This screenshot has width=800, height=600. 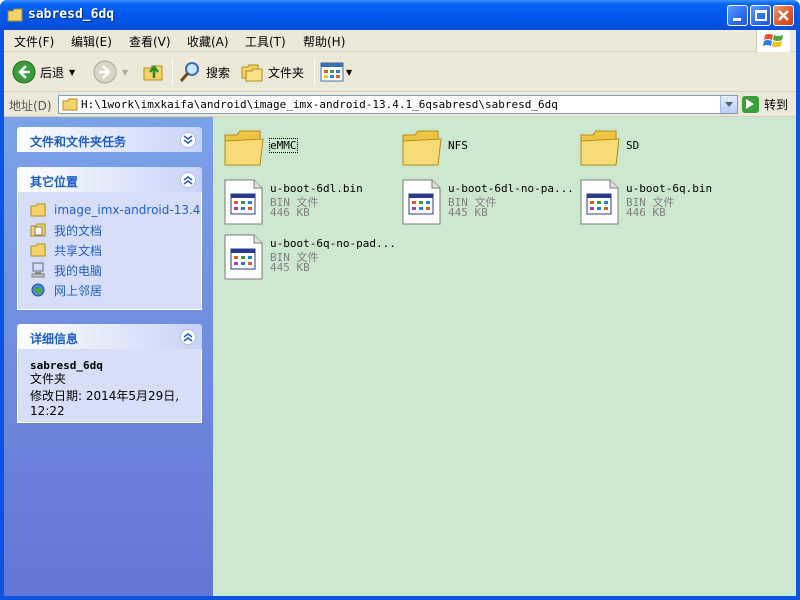 What do you see at coordinates (283, 145) in the screenshot?
I see `folder-name: eMMC` at bounding box center [283, 145].